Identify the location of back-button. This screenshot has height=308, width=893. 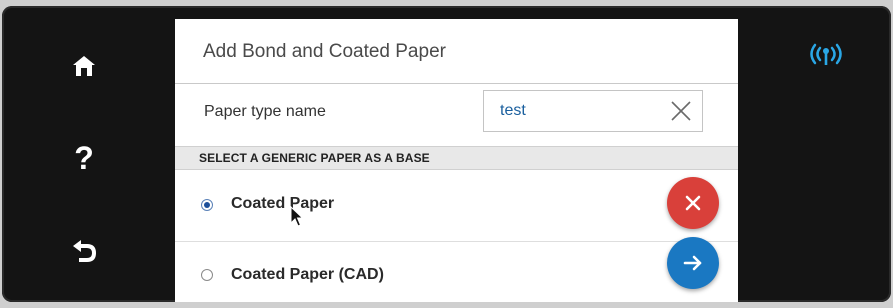
(84, 250).